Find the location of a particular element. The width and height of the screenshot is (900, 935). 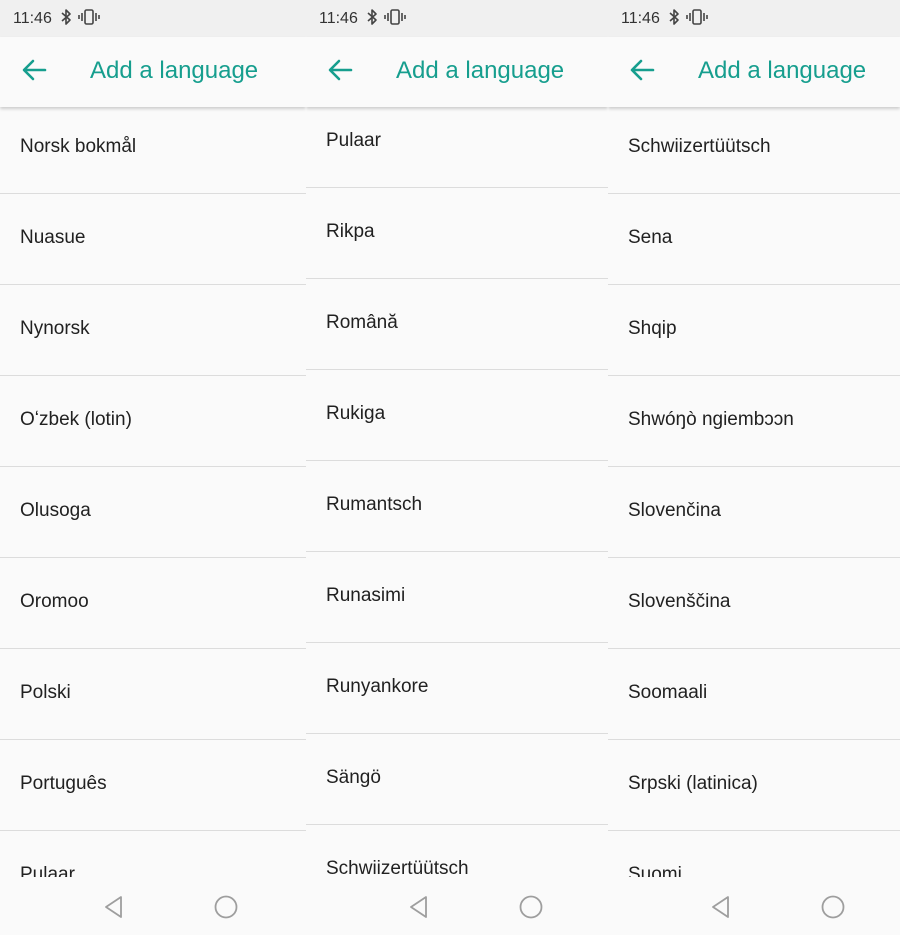

language-list-item: Oʻzbek (lotin) is located at coordinates (153, 421).